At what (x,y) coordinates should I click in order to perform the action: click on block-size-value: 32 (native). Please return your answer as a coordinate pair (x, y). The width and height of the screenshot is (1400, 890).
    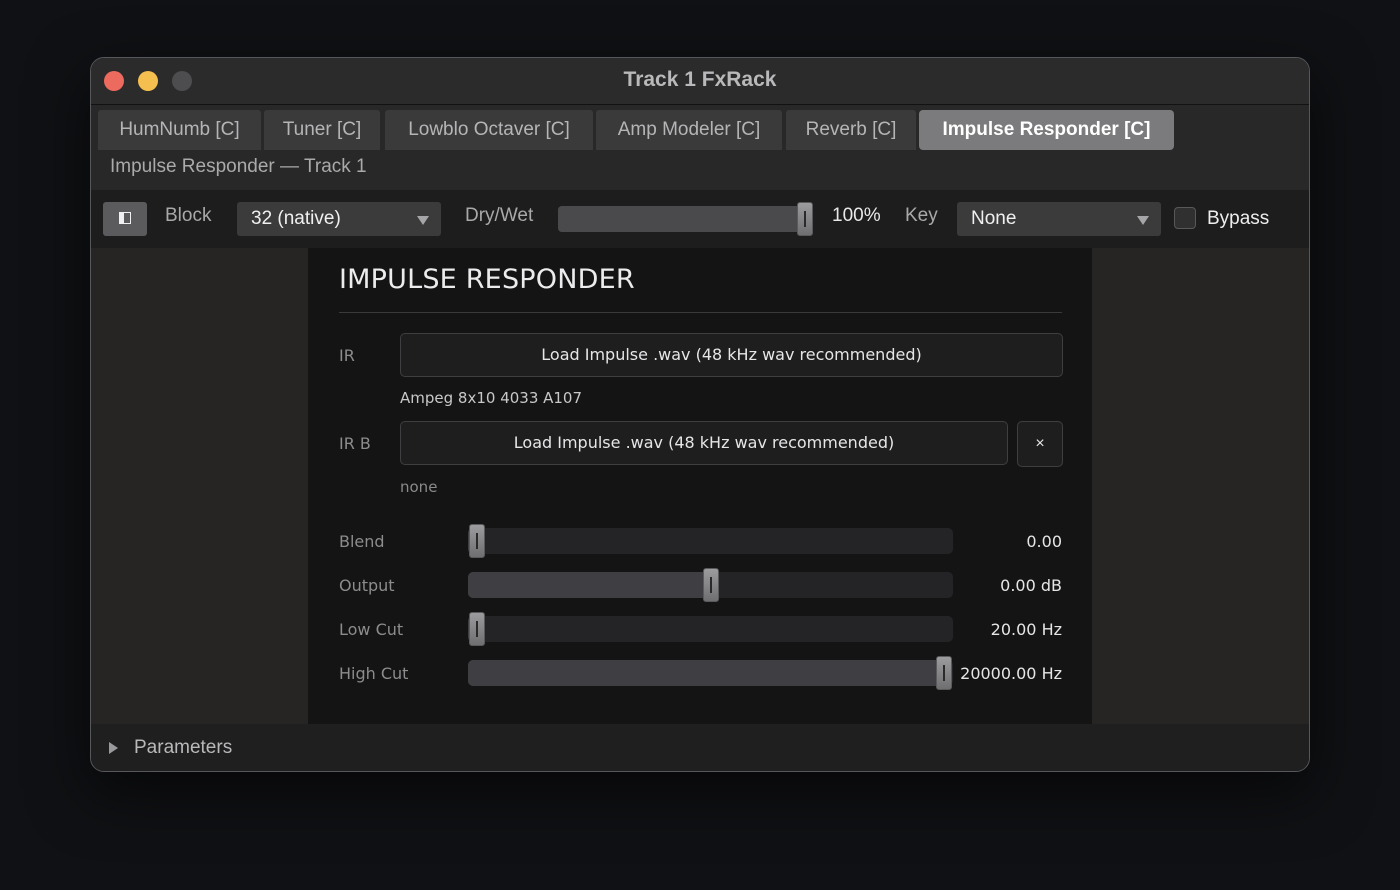
    Looking at the image, I should click on (296, 218).